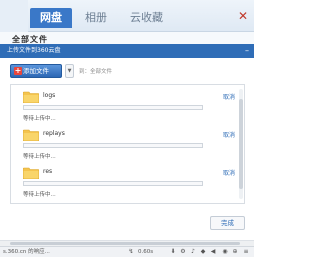 This screenshot has height=257, width=320. What do you see at coordinates (18, 70) in the screenshot?
I see `plus-icon: +` at bounding box center [18, 70].